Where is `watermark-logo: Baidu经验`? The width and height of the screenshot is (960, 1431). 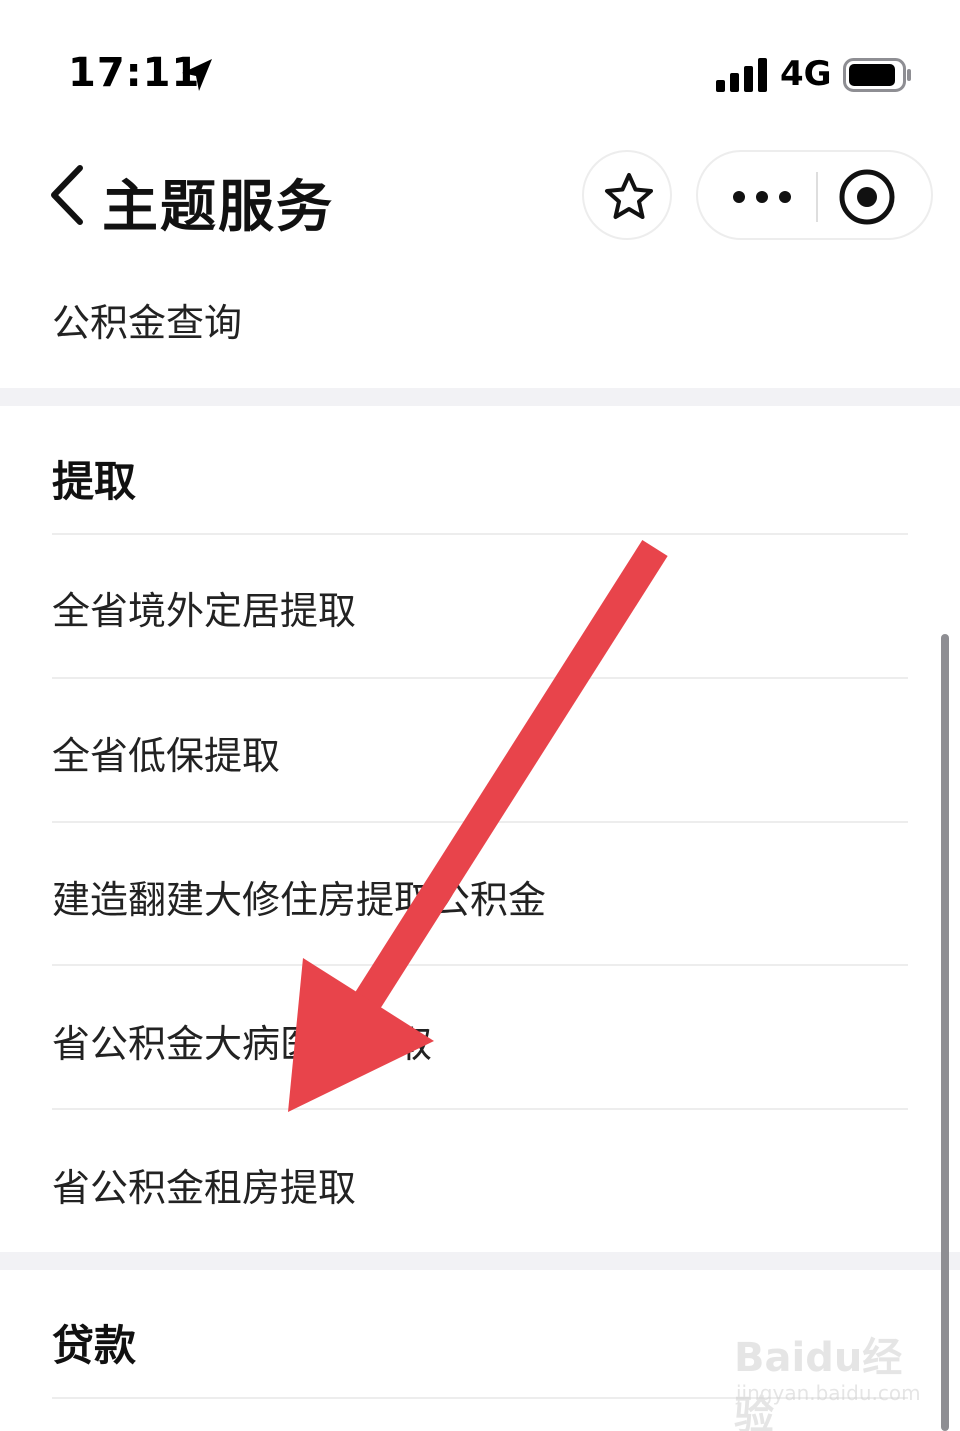
watermark-logo: Baidu经验 is located at coordinates (818, 1383).